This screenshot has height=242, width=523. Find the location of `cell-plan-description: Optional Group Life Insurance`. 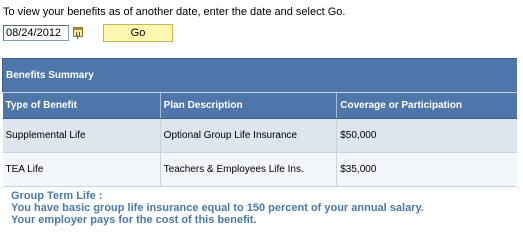

cell-plan-description: Optional Group Life Insurance is located at coordinates (249, 135).